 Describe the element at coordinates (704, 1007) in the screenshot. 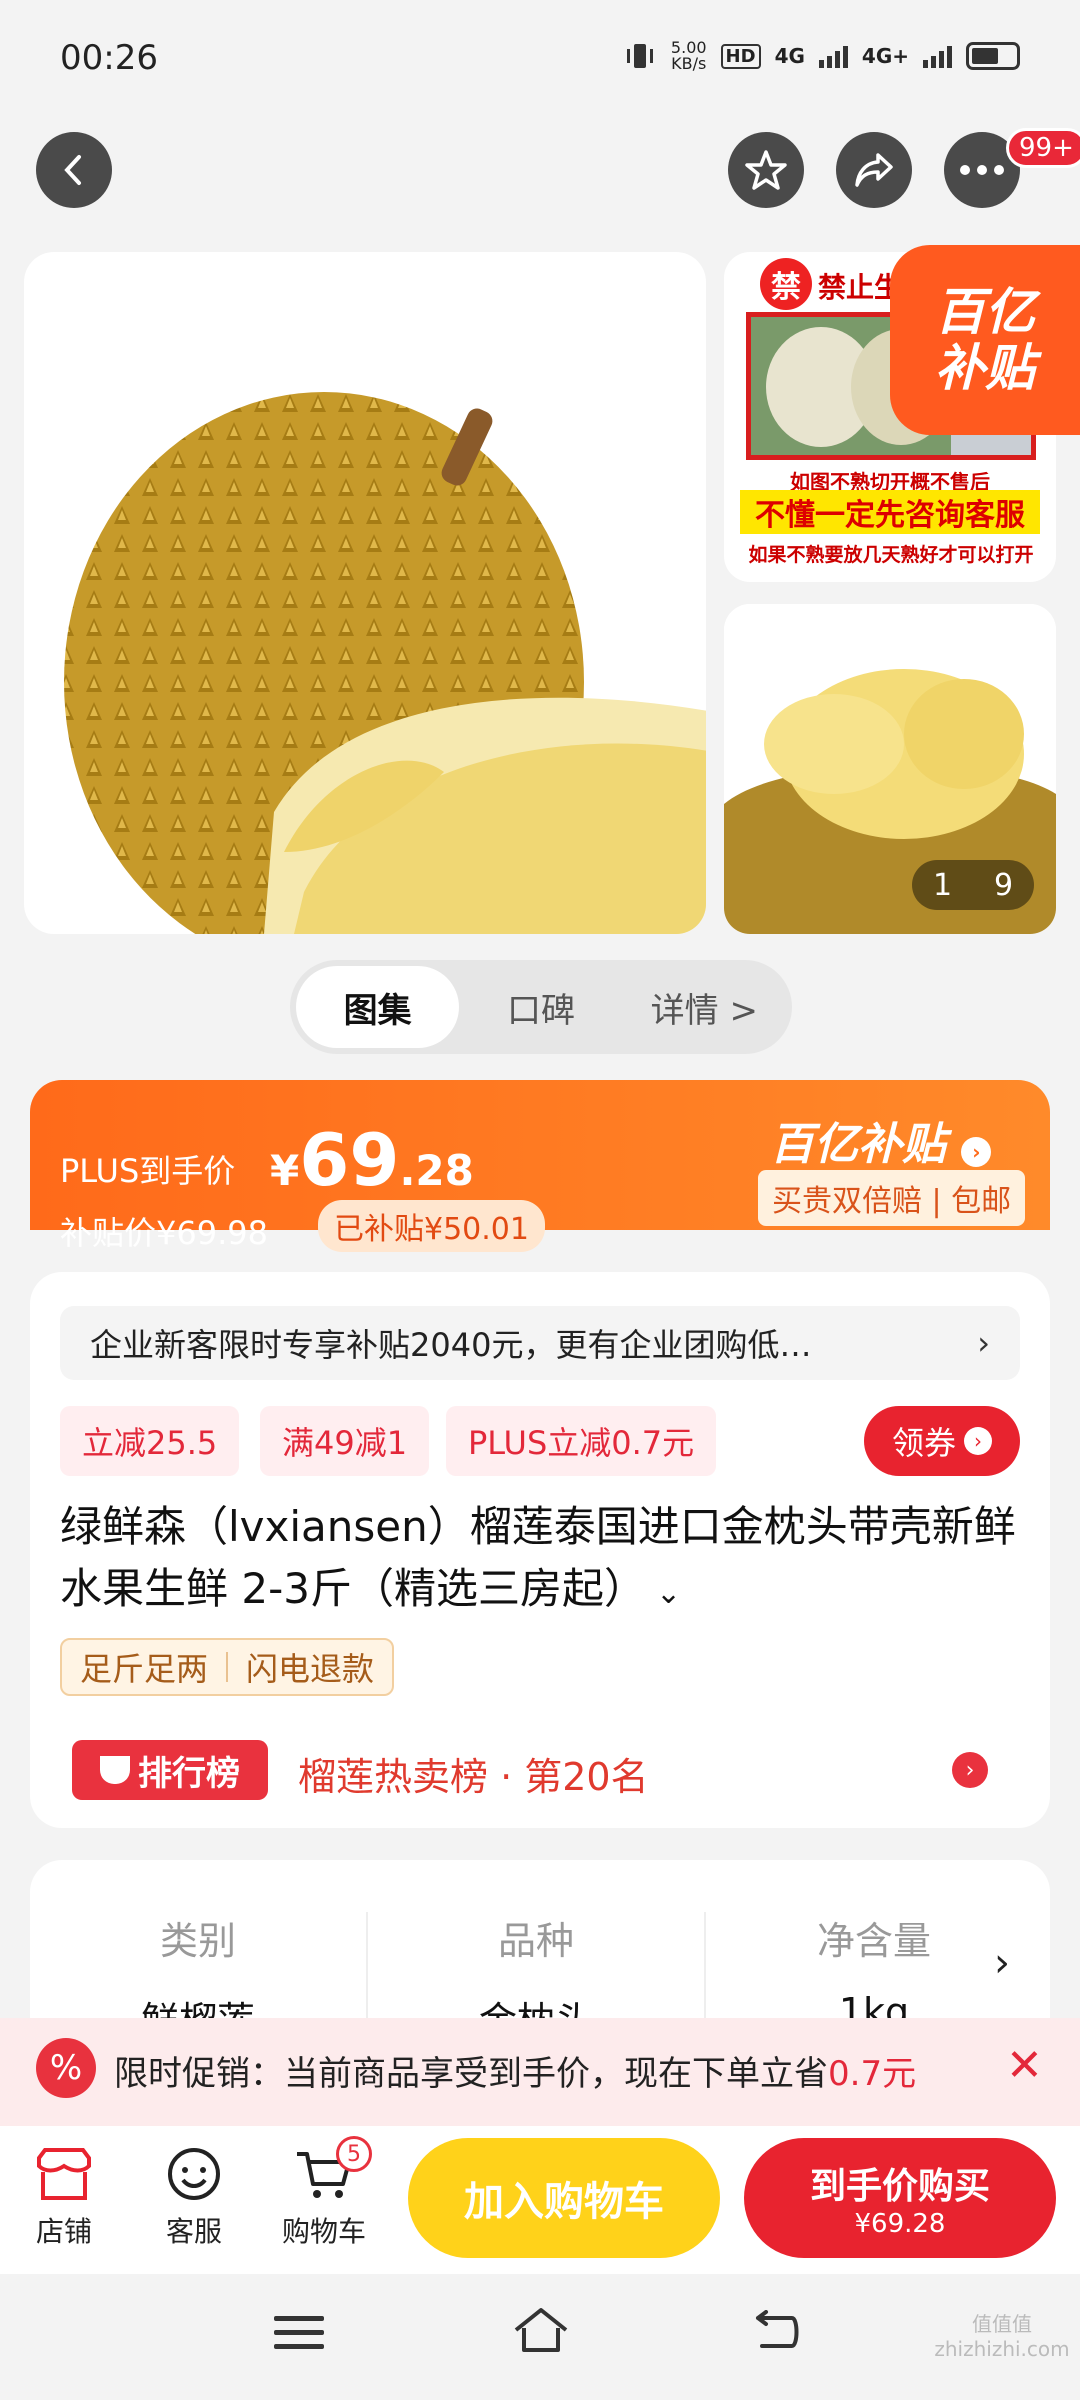

I see `tab-details: 详情 >` at that location.